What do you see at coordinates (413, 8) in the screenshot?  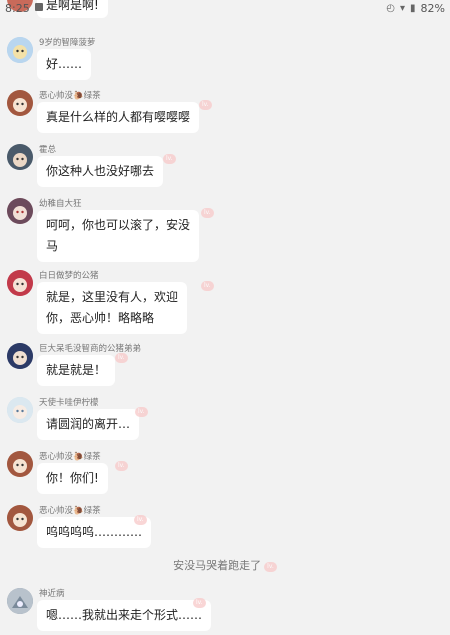 I see `battery-icon: ▮` at bounding box center [413, 8].